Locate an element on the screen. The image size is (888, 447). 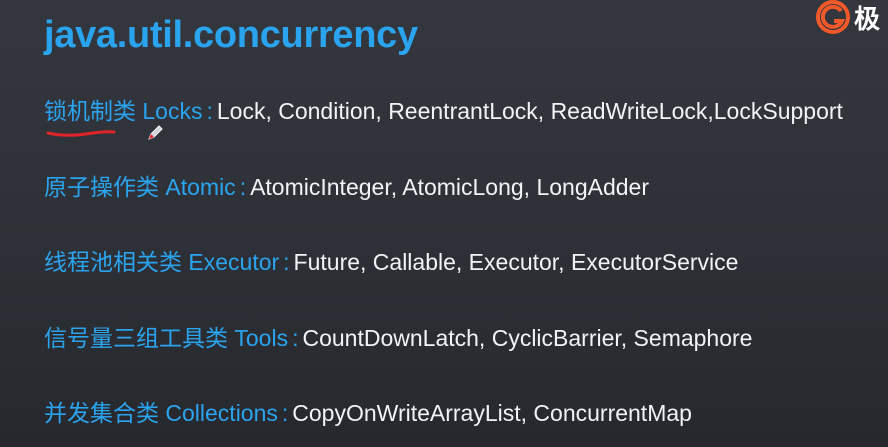
red-underline-annotation is located at coordinates (81, 133).